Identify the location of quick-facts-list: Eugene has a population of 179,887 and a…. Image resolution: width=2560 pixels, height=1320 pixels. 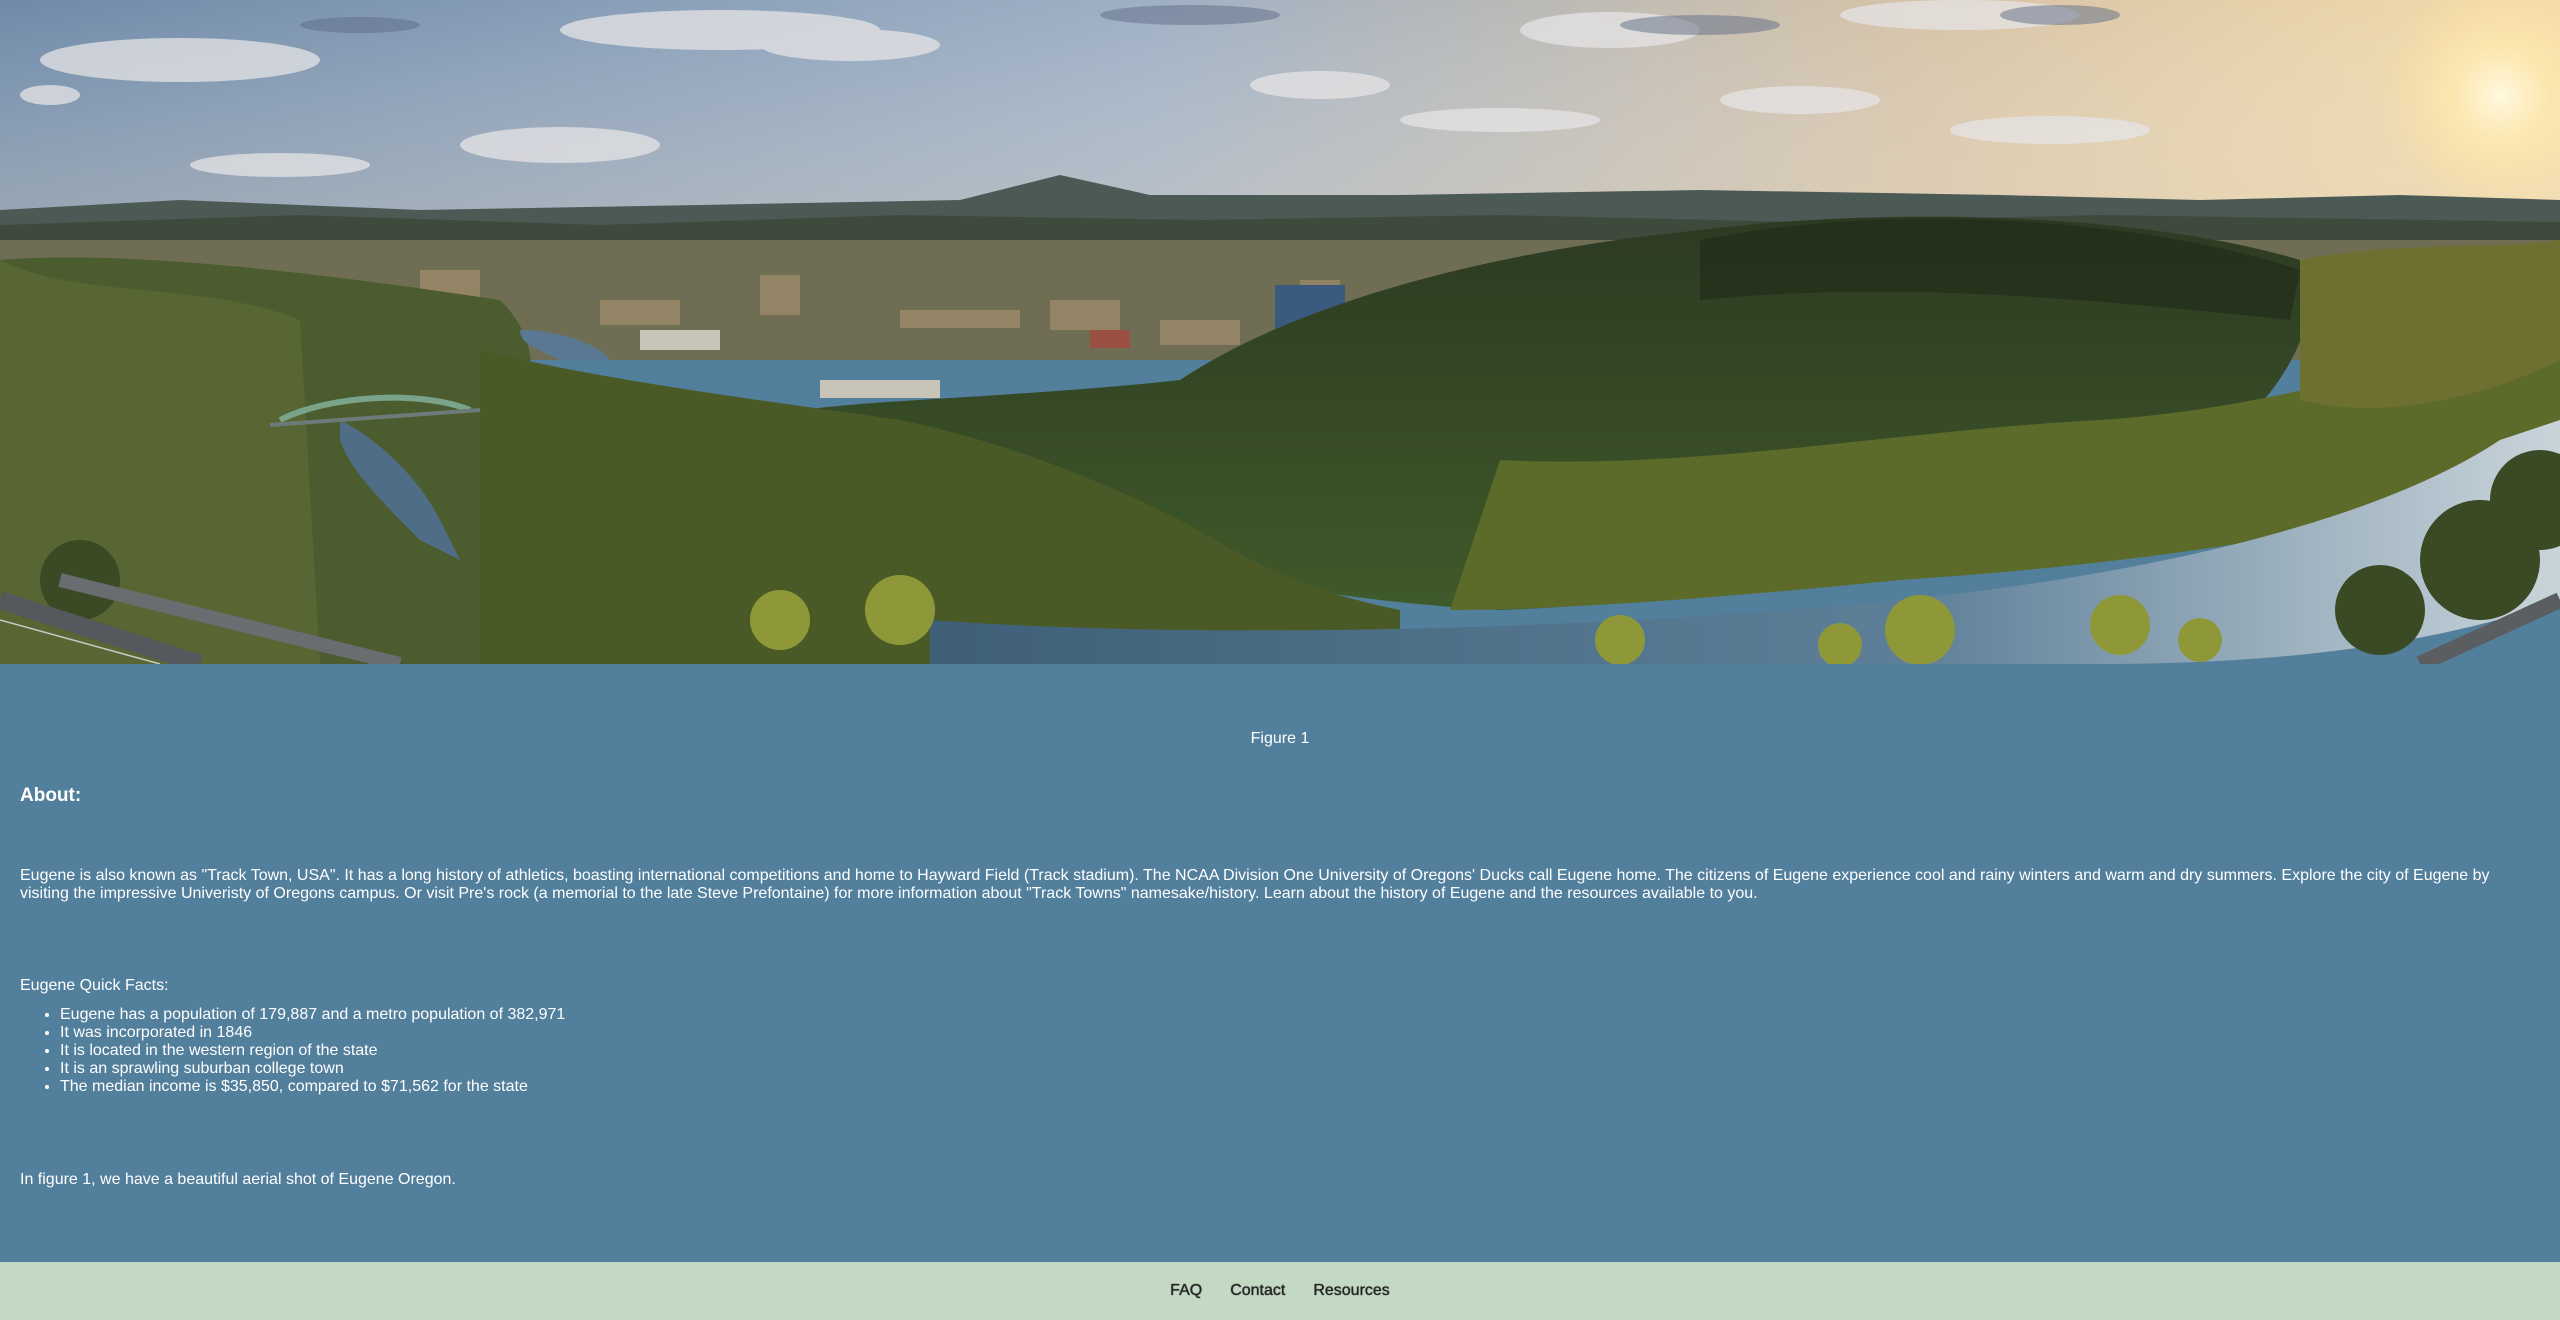
(292, 1051).